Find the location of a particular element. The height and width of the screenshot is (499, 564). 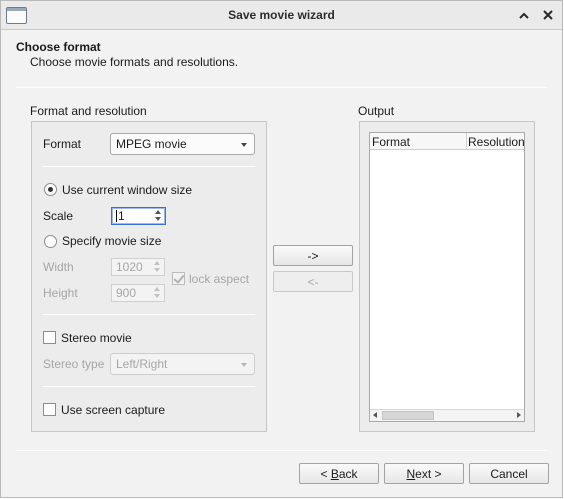

format-select: MPEG movie is located at coordinates (182, 144).